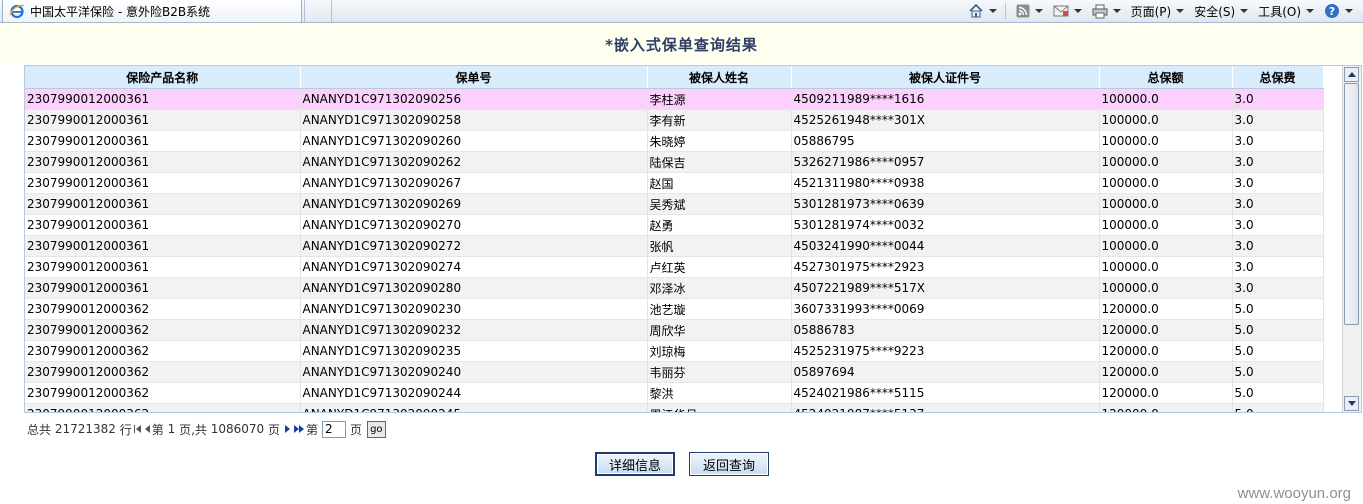  Describe the element at coordinates (125, 429) in the screenshot. I see `row-unit: 行` at that location.